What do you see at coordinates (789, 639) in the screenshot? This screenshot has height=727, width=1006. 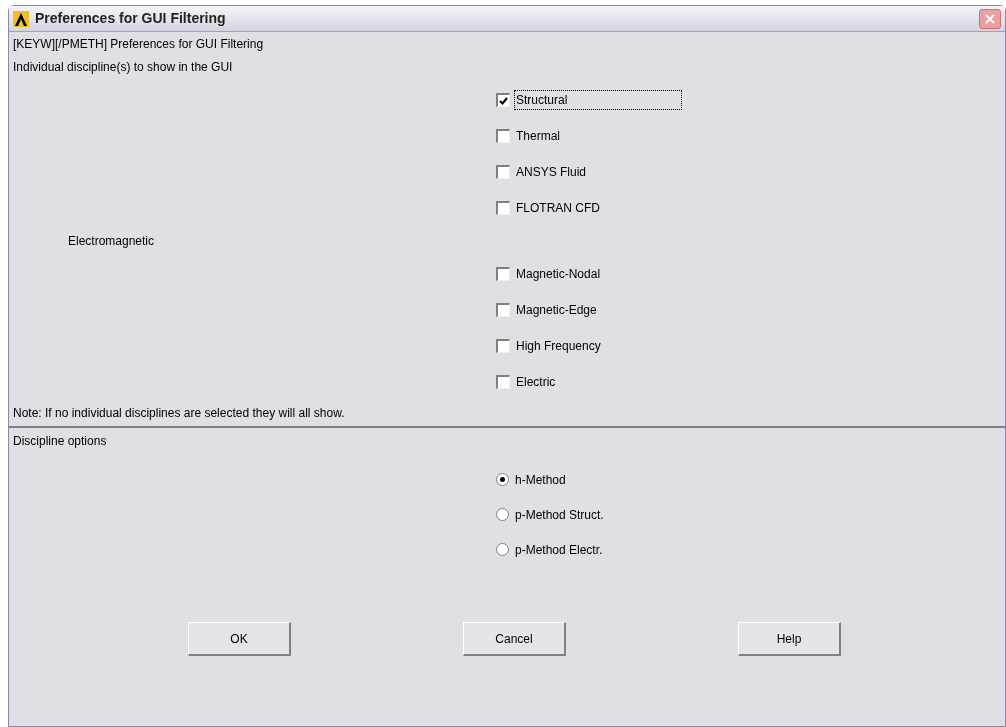 I see `dialog-button: Help` at bounding box center [789, 639].